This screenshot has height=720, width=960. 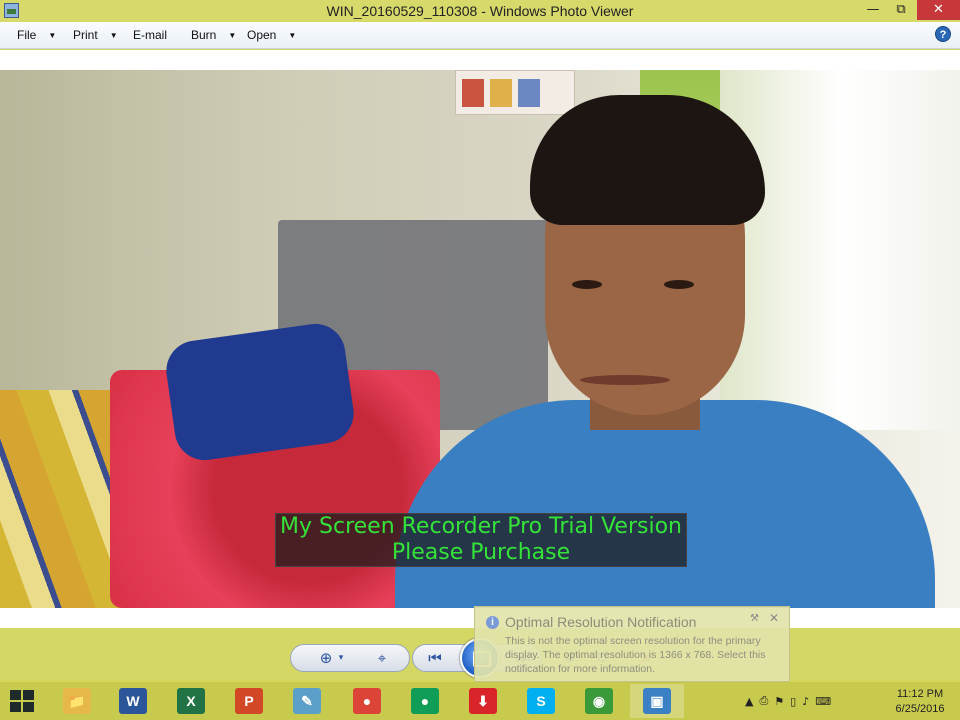 I want to click on help-icon: ?, so click(x=943, y=34).